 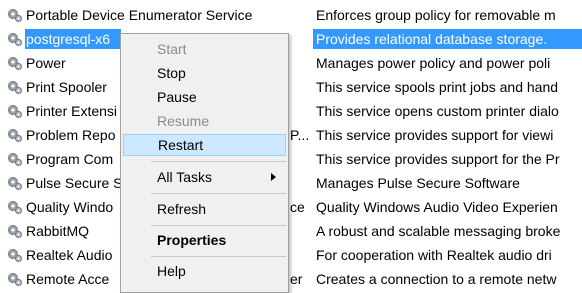 I want to click on service-description: This service provides support for viewi, so click(x=435, y=135).